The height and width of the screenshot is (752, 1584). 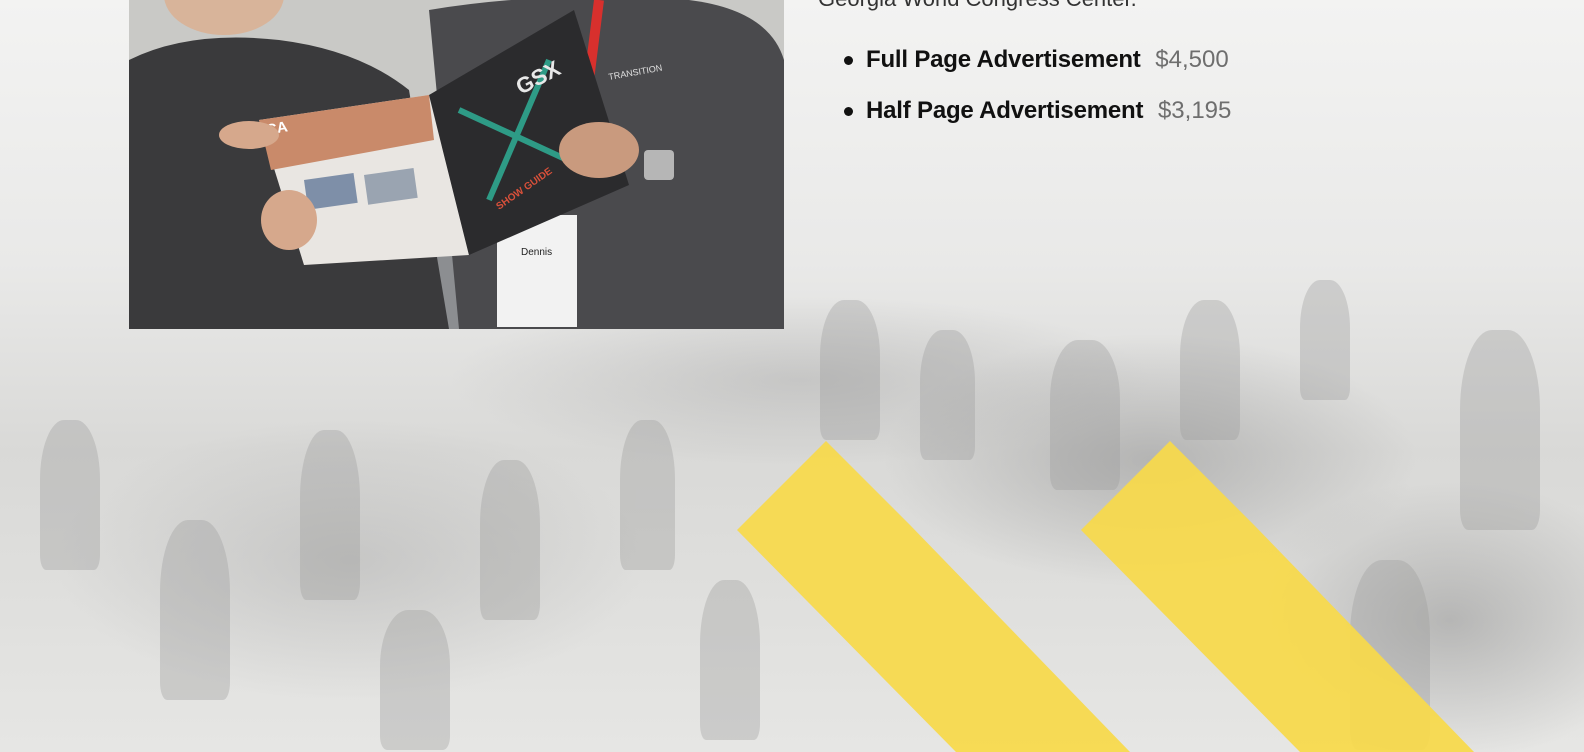 I want to click on ad-price: $4,500, so click(x=1192, y=59).